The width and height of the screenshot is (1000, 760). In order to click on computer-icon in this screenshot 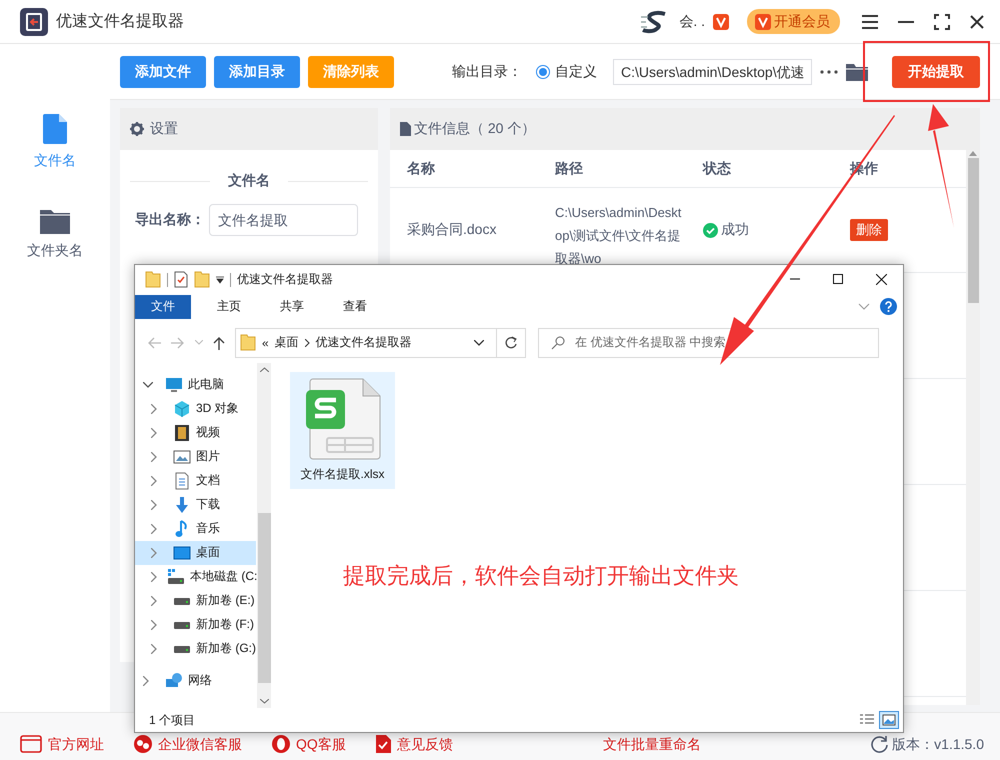, I will do `click(174, 385)`.